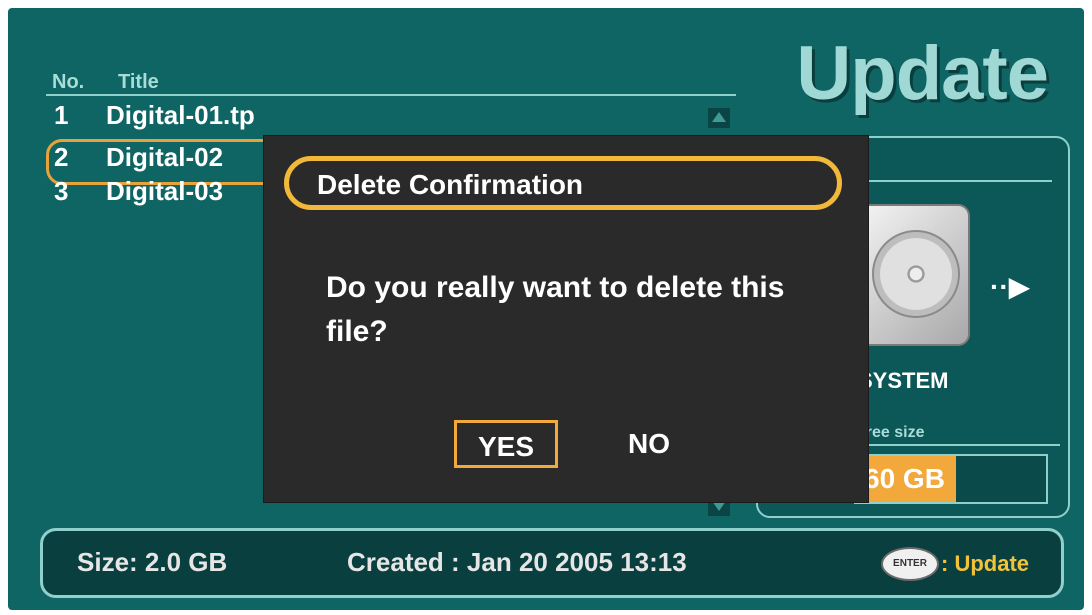 This screenshot has width=1092, height=615. What do you see at coordinates (450, 184) in the screenshot?
I see `dialog-title: Delete Confirmation` at bounding box center [450, 184].